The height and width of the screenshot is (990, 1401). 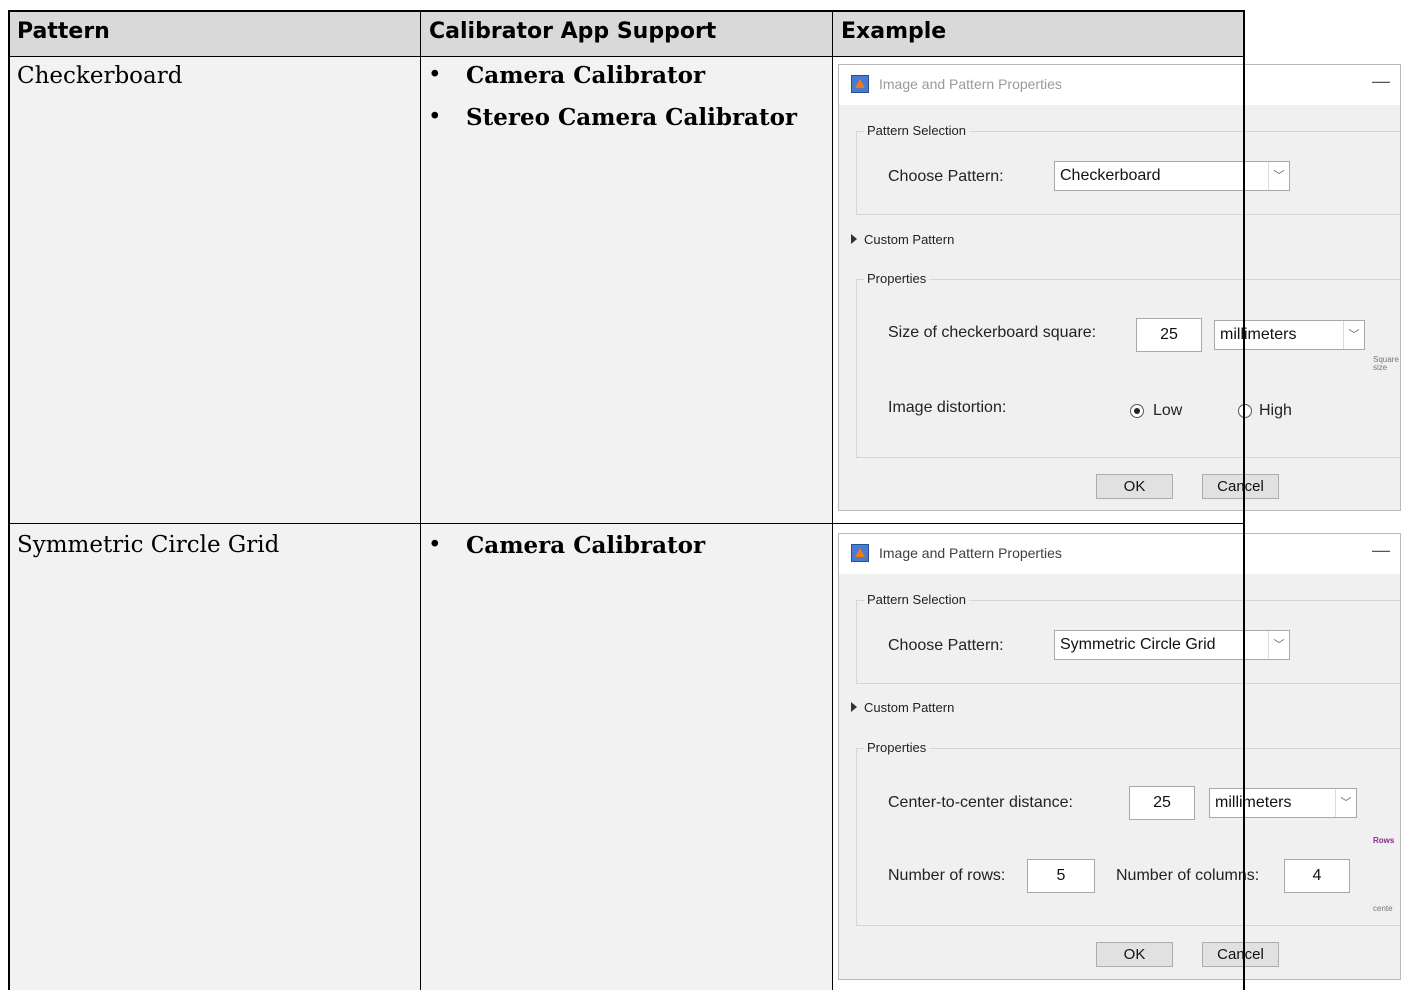 What do you see at coordinates (626, 757) in the screenshot?
I see `row2-app-cell: • Camera Calibrator` at bounding box center [626, 757].